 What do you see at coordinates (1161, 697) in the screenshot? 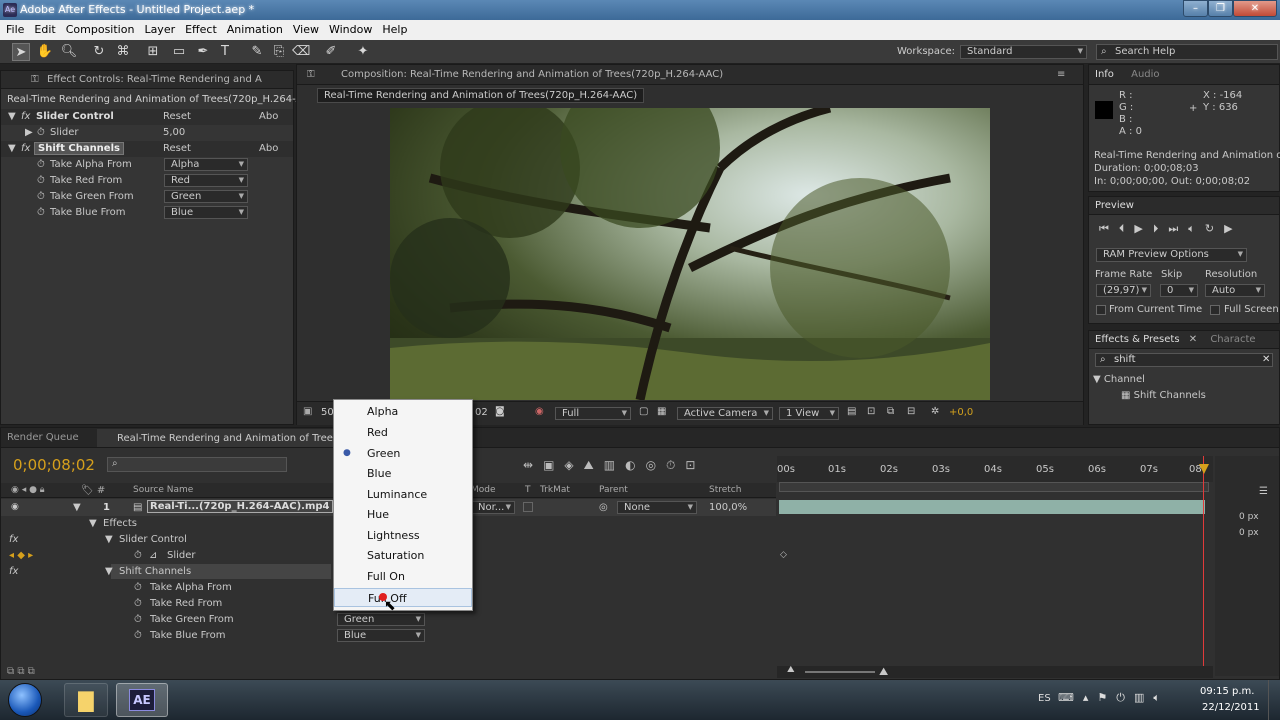
I see `volume-icon: 🔈︎` at bounding box center [1161, 697].